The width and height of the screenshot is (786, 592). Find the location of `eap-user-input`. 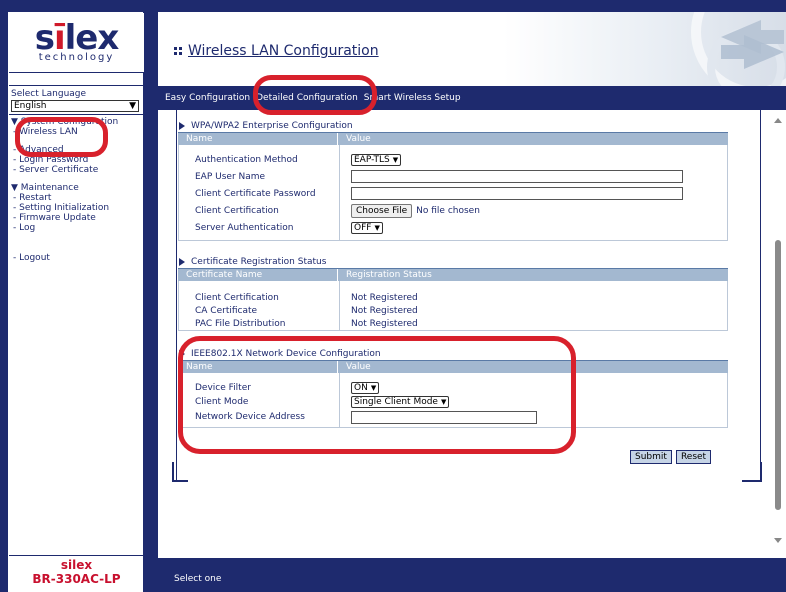

eap-user-input is located at coordinates (517, 176).